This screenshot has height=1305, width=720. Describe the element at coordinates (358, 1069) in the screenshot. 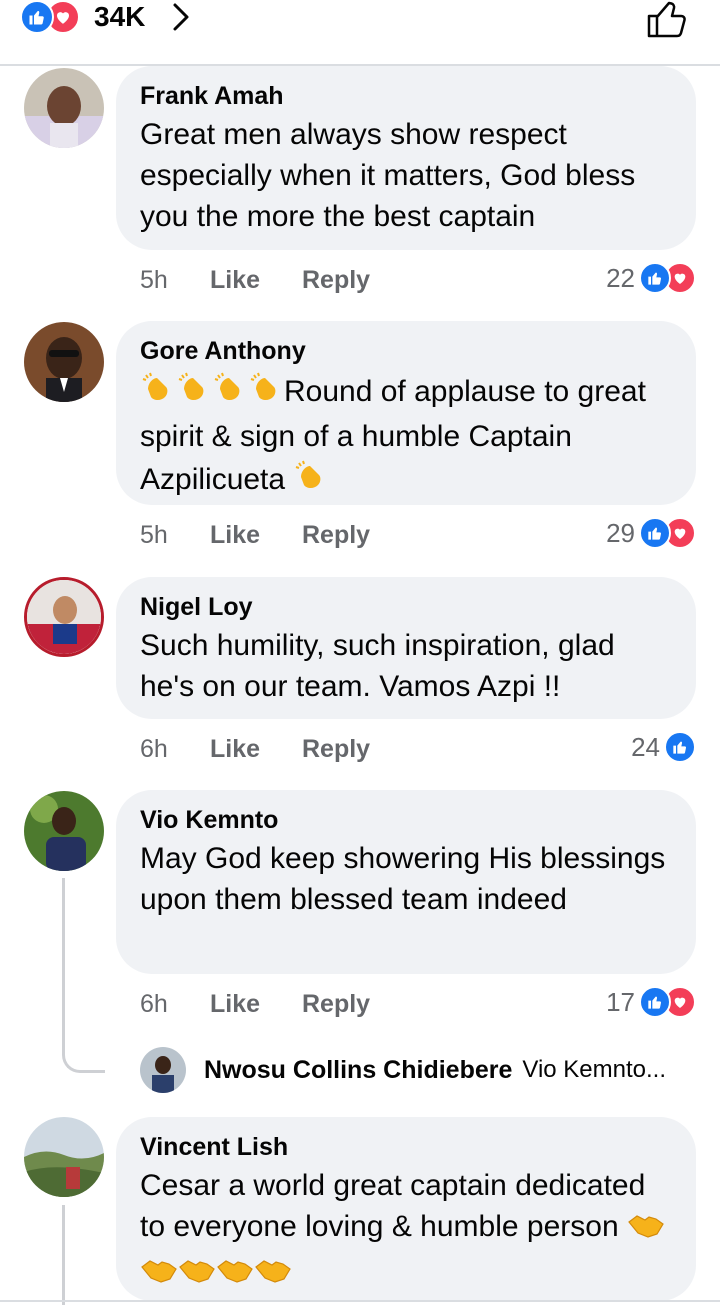

I see `reply-author-name: Nwosu Collins Chidiebere` at that location.